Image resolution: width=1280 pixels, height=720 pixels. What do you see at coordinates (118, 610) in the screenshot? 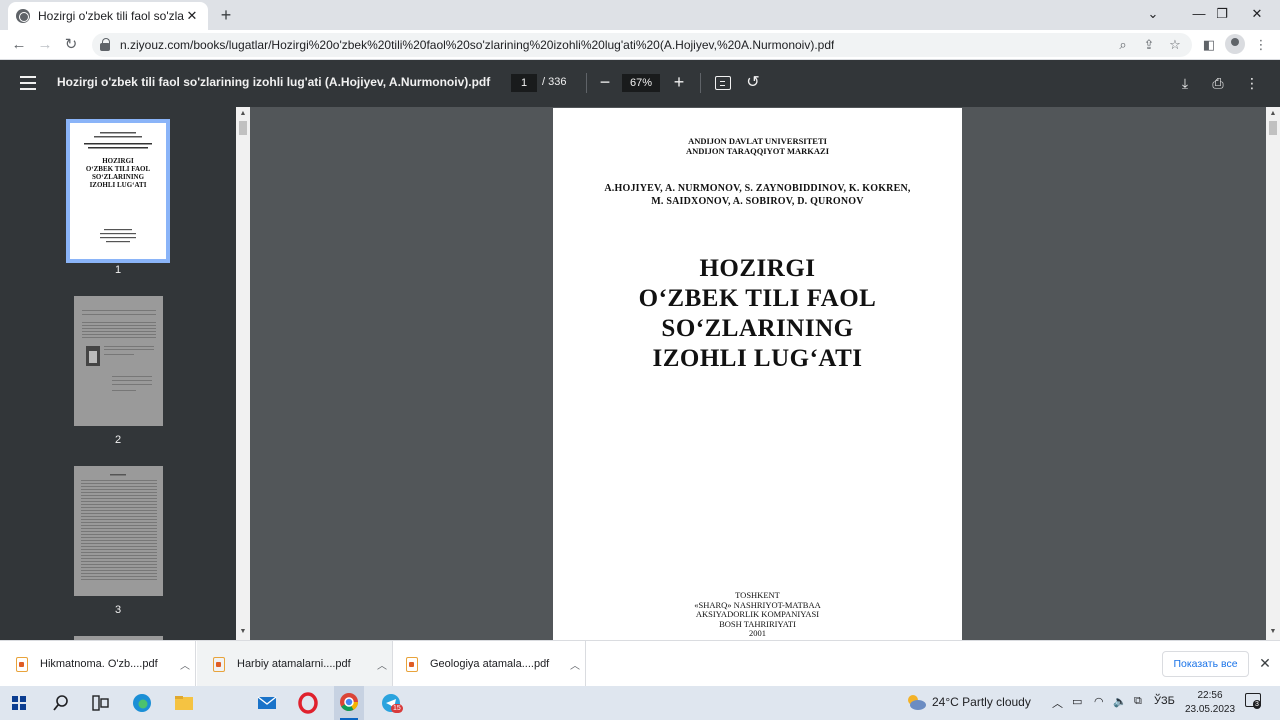
I see `thumbnail-label-3: 3` at bounding box center [118, 610].